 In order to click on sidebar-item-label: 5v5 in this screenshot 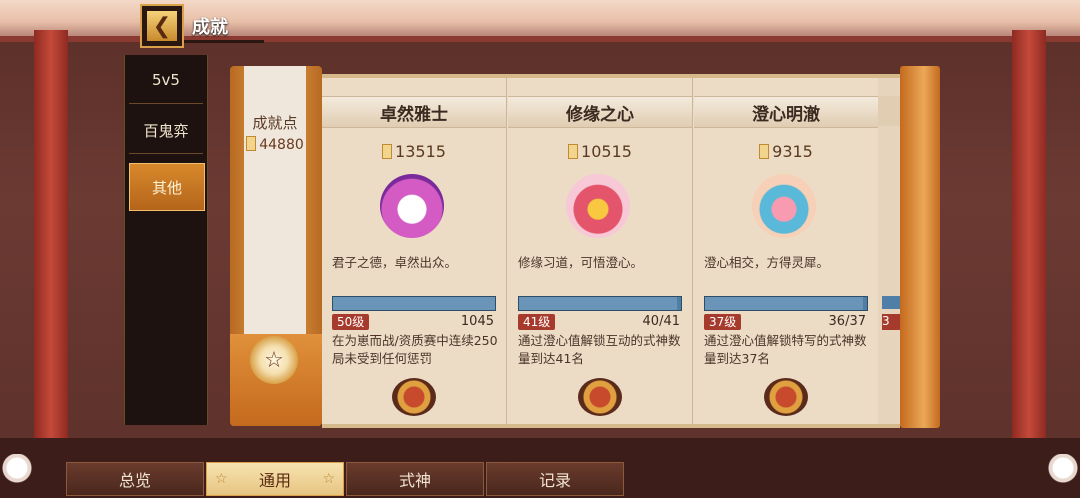, I will do `click(166, 80)`.